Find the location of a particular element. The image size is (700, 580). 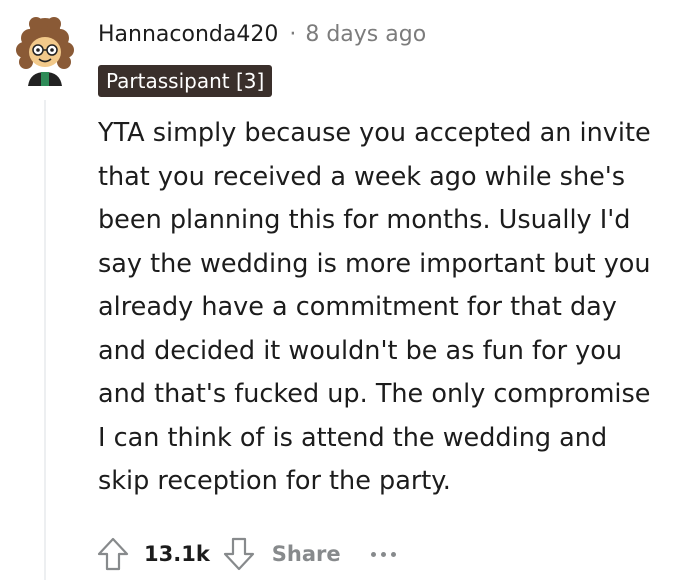

comment-meta: Hannaconda420 · 8 days ago is located at coordinates (262, 34).